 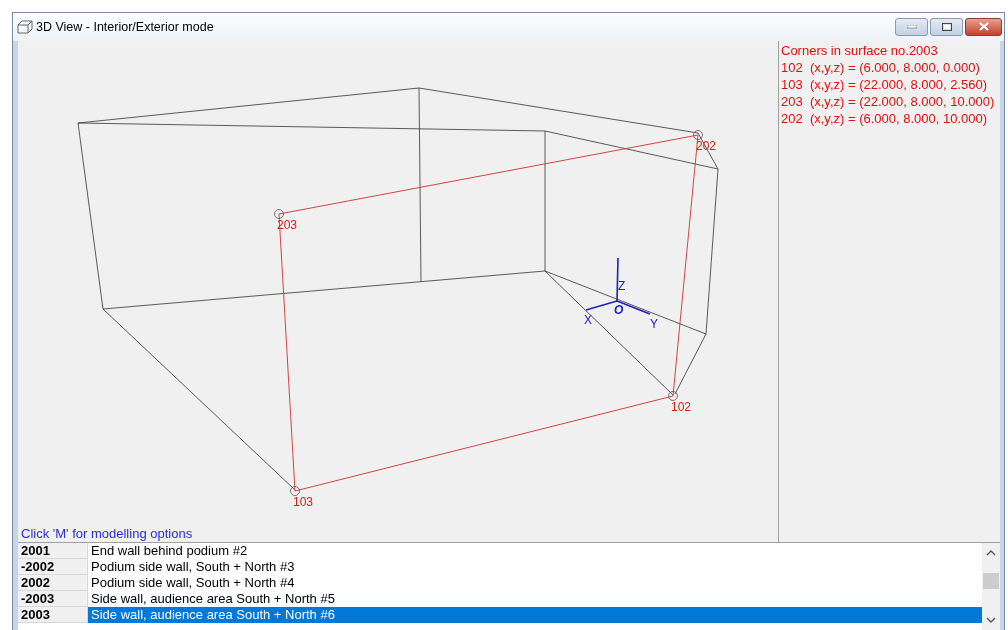 What do you see at coordinates (911, 26) in the screenshot?
I see `minimize-icon` at bounding box center [911, 26].